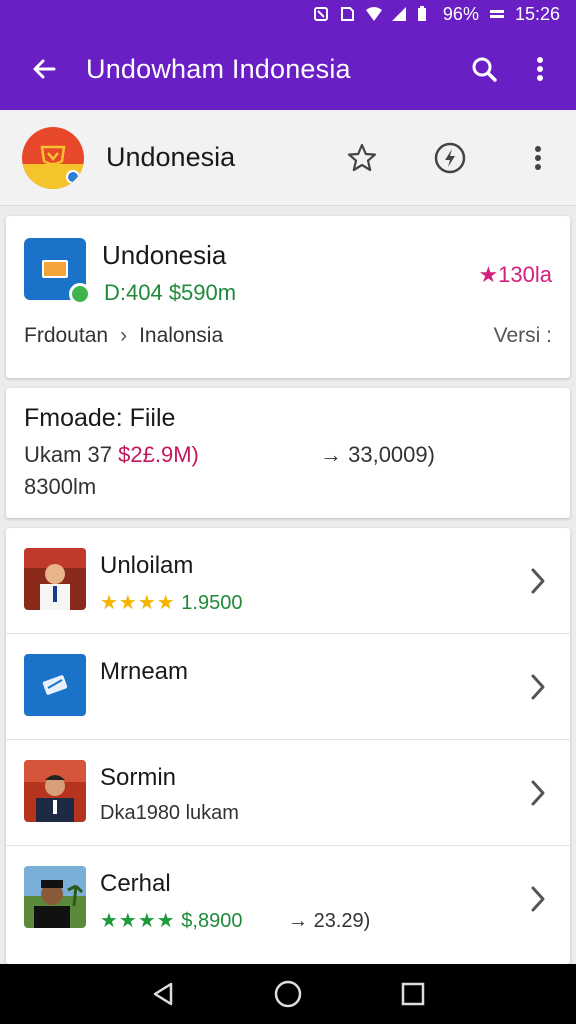 This screenshot has height=1024, width=576. I want to click on list-item-value: 1.9500, so click(212, 603).